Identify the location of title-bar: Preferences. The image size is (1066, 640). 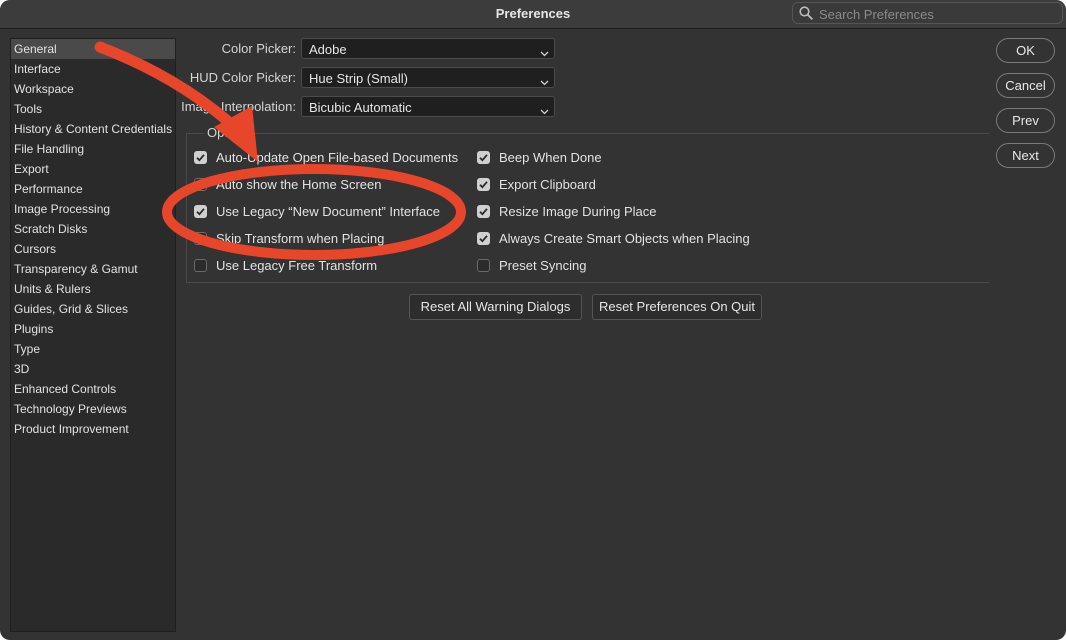
(533, 14).